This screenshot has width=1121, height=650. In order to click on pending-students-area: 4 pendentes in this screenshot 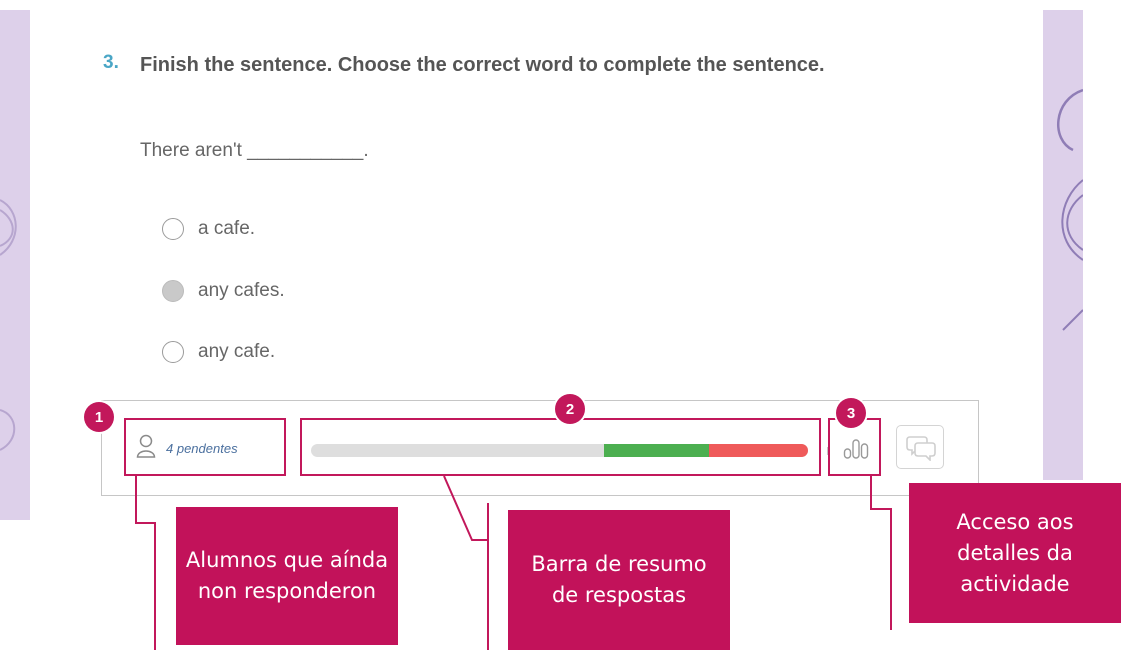, I will do `click(205, 447)`.